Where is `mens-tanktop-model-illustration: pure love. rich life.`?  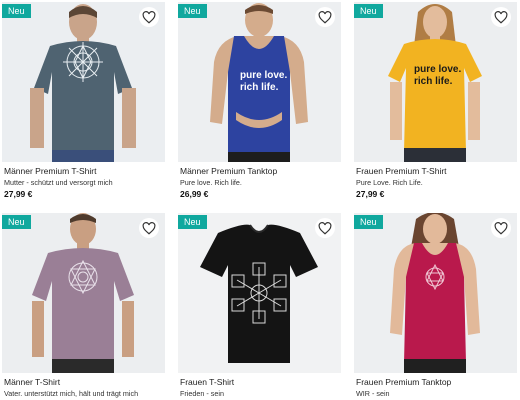
mens-tanktop-model-illustration: pure love. rich life. is located at coordinates (259, 82).